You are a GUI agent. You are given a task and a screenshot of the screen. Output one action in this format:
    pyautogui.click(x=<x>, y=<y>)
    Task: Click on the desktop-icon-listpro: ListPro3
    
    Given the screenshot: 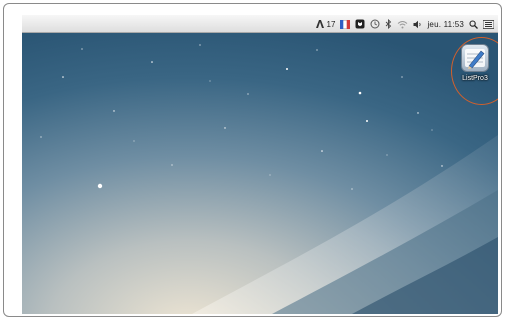 What is the action you would take?
    pyautogui.click(x=475, y=72)
    